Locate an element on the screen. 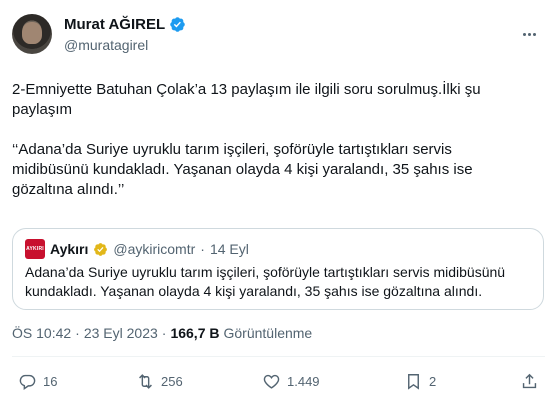  quoted-author-handle: @aykiricomtr is located at coordinates (154, 249).